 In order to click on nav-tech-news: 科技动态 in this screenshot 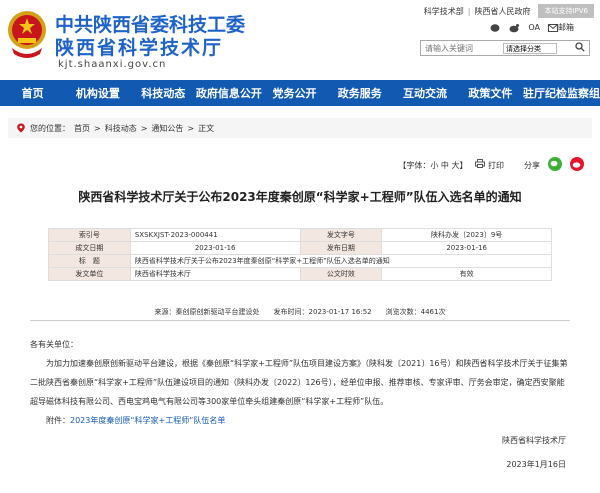, I will do `click(163, 93)`.